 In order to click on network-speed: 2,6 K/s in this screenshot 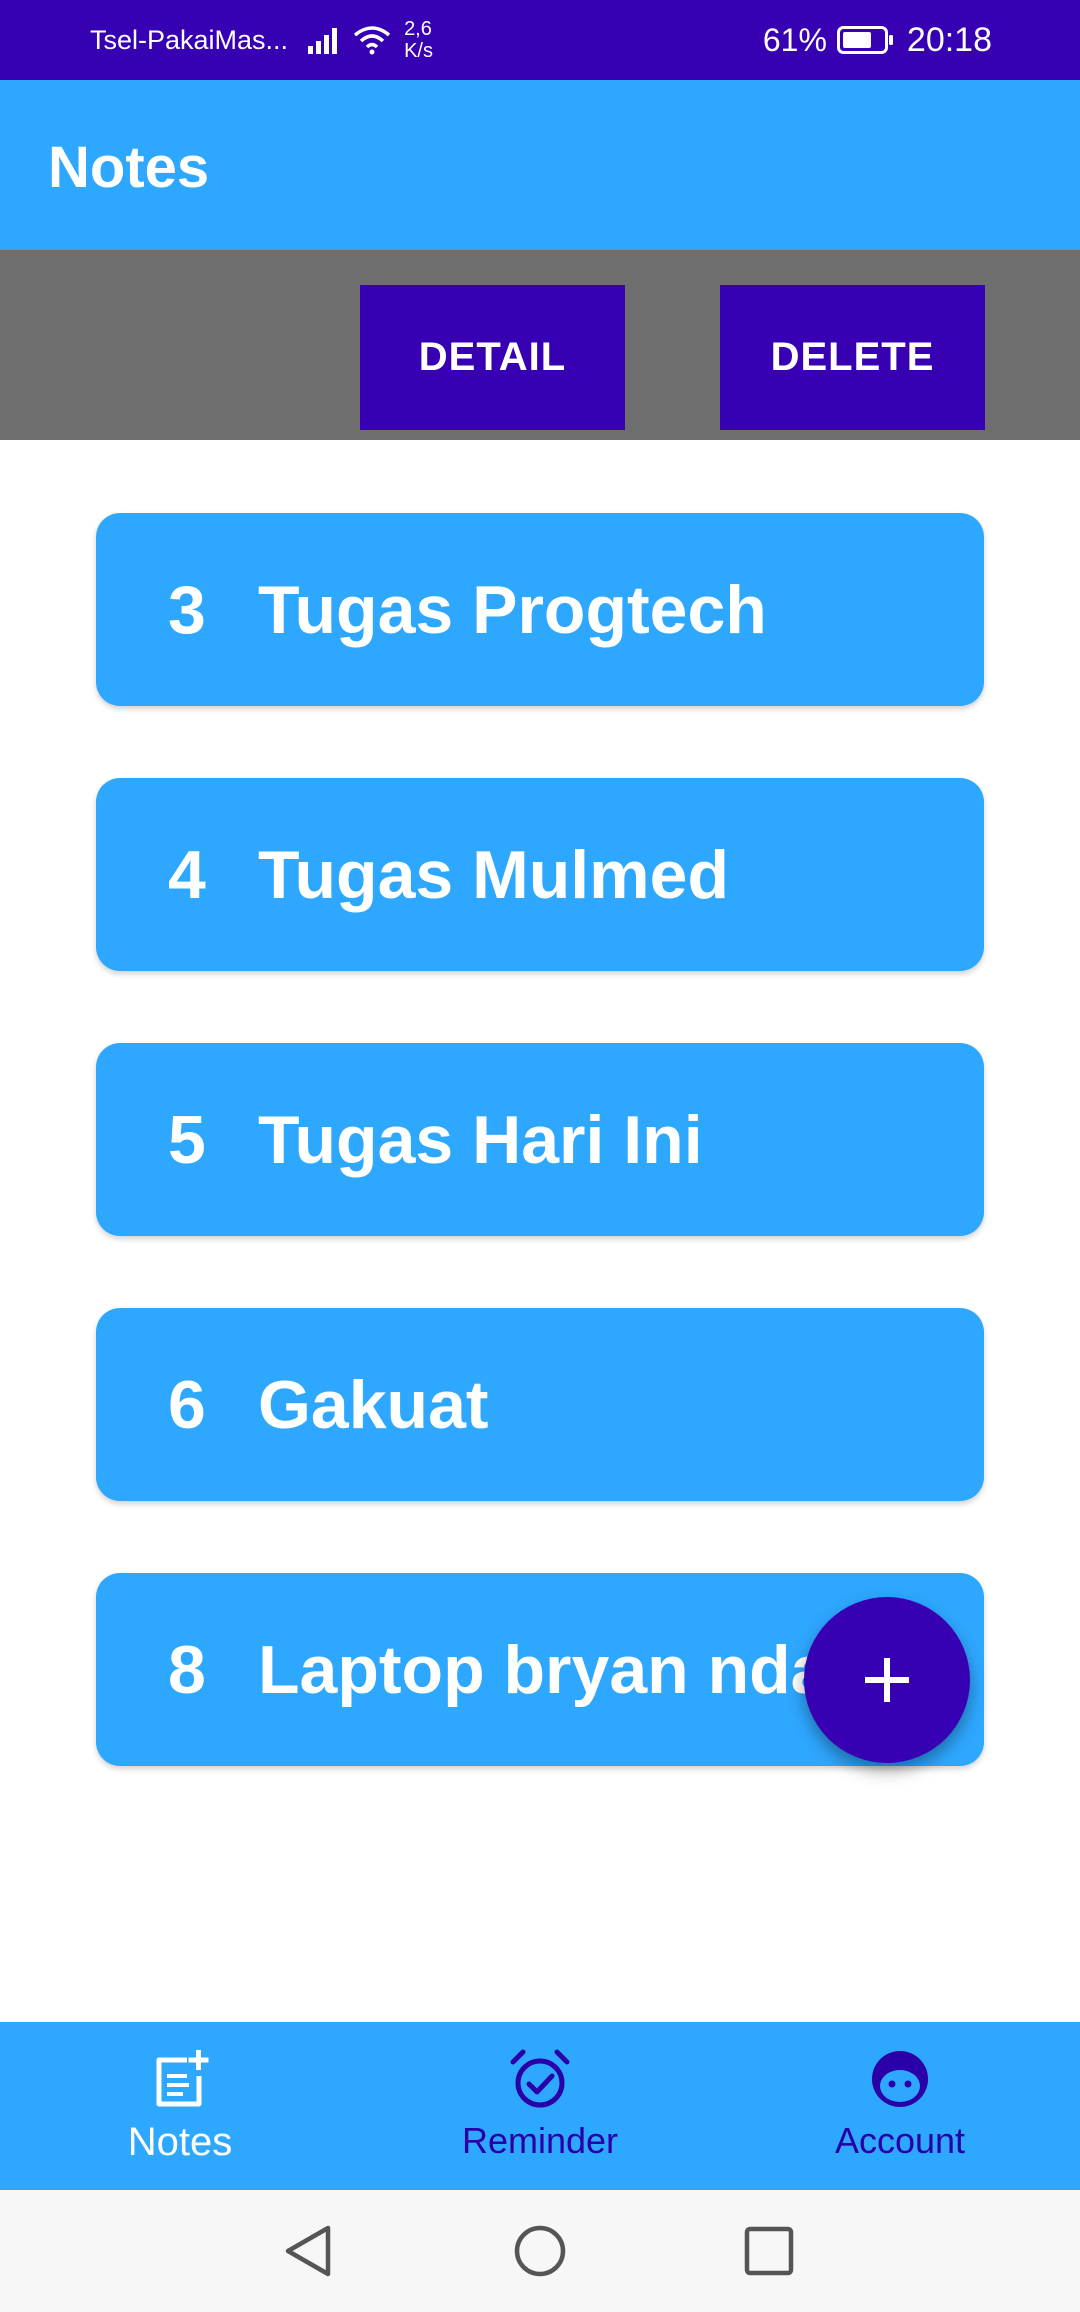, I will do `click(418, 40)`.